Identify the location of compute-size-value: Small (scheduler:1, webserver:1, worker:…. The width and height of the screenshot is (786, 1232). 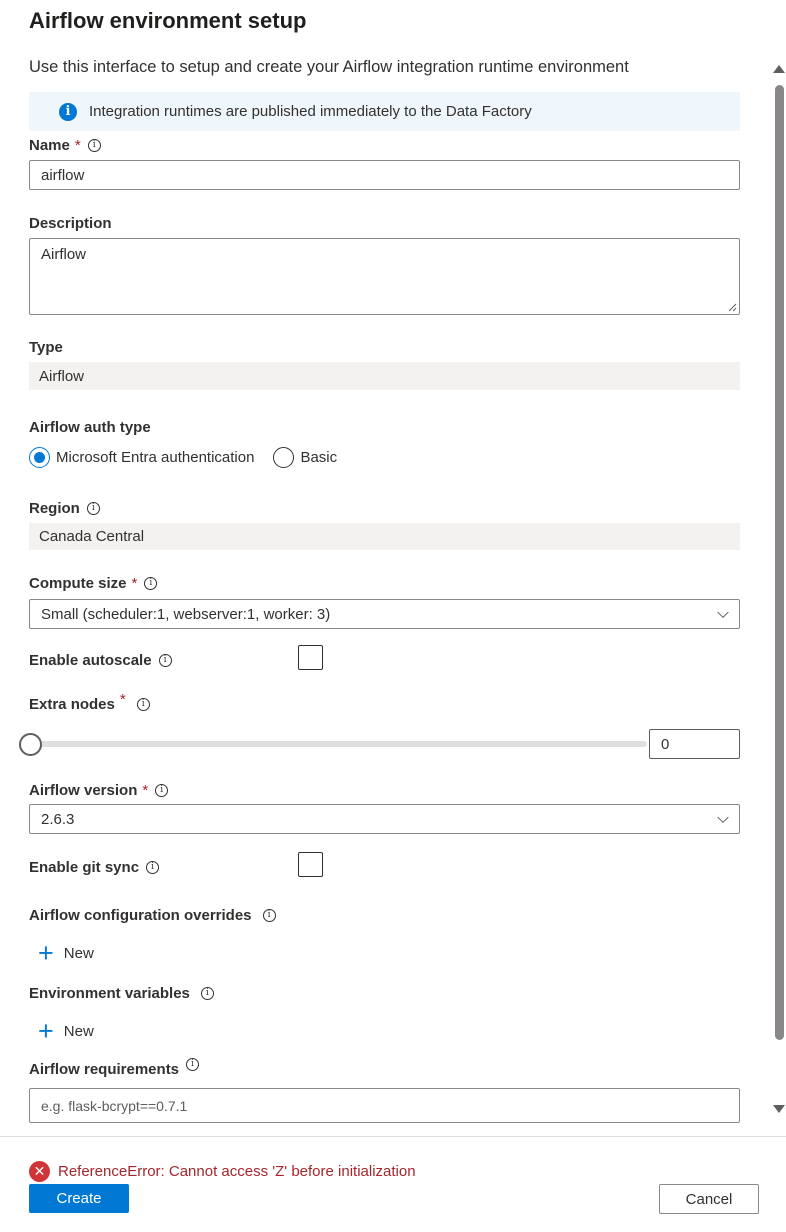
(186, 614).